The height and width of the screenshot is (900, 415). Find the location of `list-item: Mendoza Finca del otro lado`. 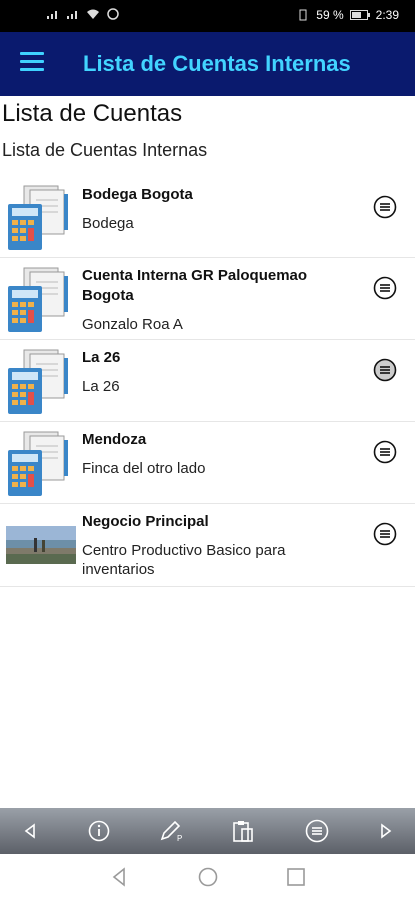

list-item: Mendoza Finca del otro lado is located at coordinates (207, 463).